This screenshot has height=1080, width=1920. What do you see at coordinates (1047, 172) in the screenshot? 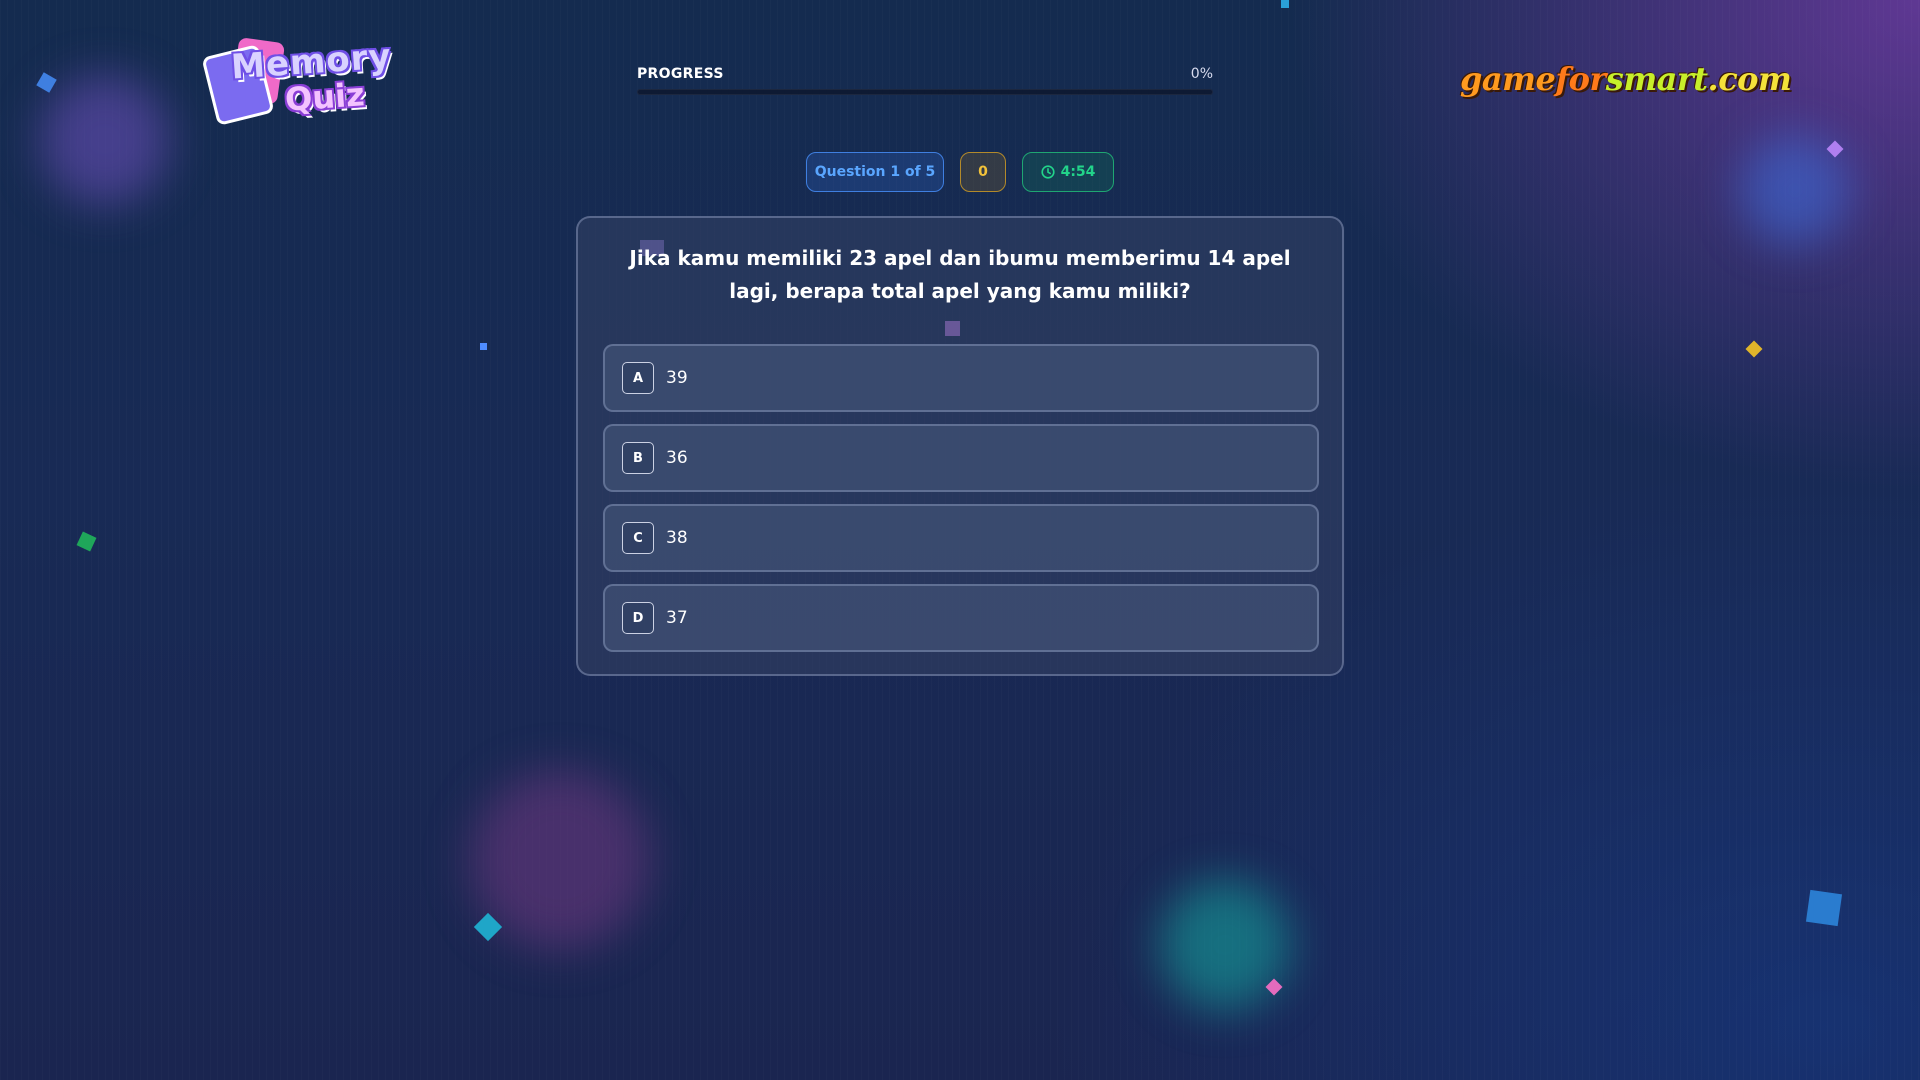
I see `clock-icon` at bounding box center [1047, 172].